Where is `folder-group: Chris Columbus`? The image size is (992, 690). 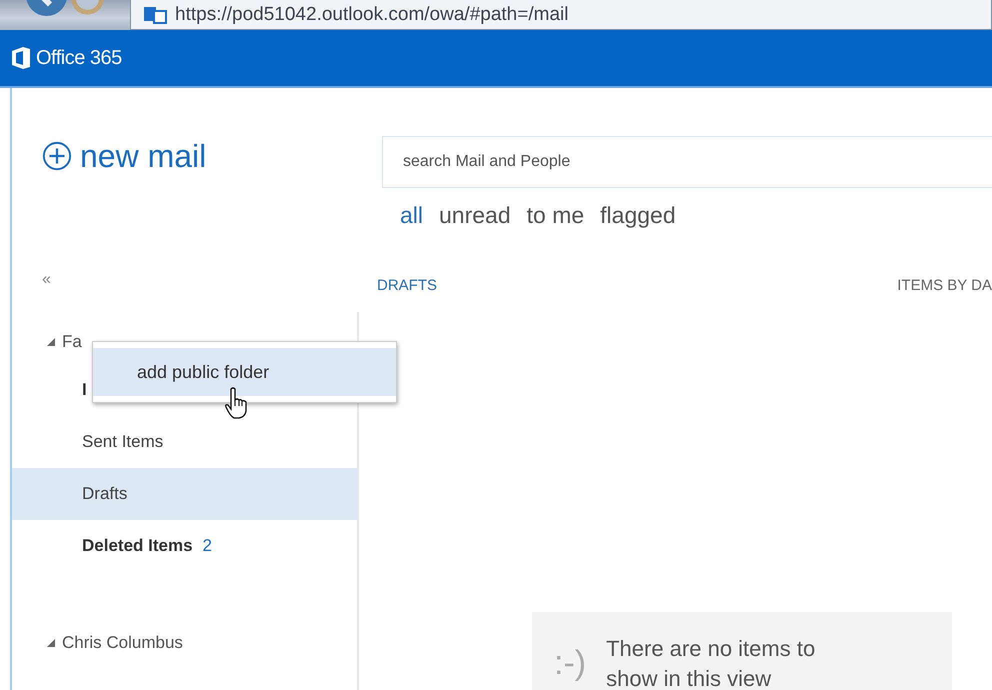
folder-group: Chris Columbus is located at coordinates (184, 643).